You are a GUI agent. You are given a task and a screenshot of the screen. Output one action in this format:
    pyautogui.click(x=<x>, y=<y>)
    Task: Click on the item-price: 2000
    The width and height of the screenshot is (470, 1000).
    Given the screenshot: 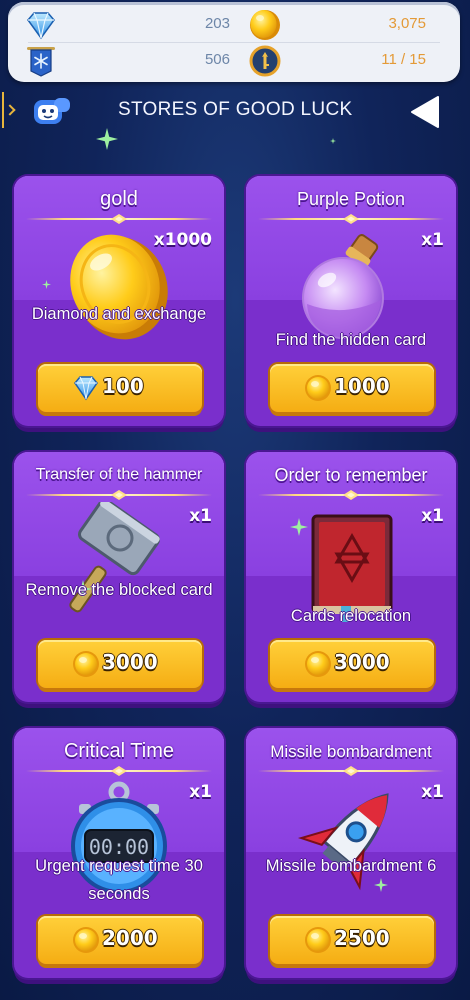 What is the action you would take?
    pyautogui.click(x=130, y=938)
    